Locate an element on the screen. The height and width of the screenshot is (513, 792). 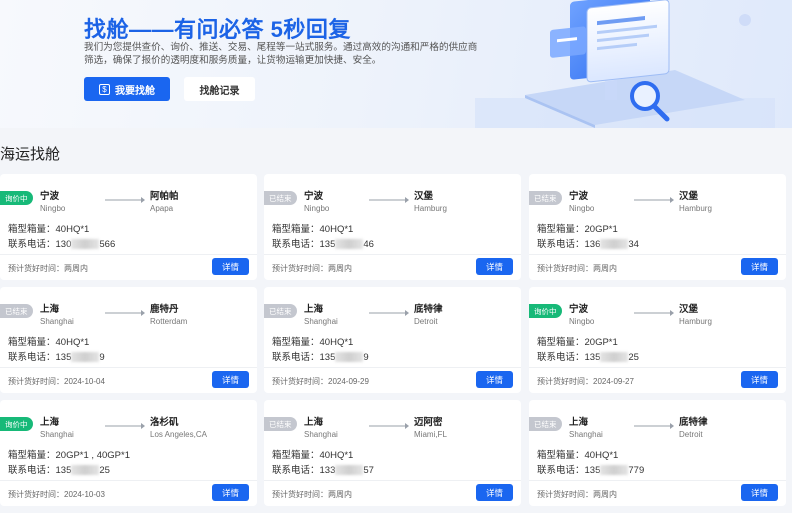
container-value: 20GP*1 , 40GP*1 is located at coordinates (92, 455).